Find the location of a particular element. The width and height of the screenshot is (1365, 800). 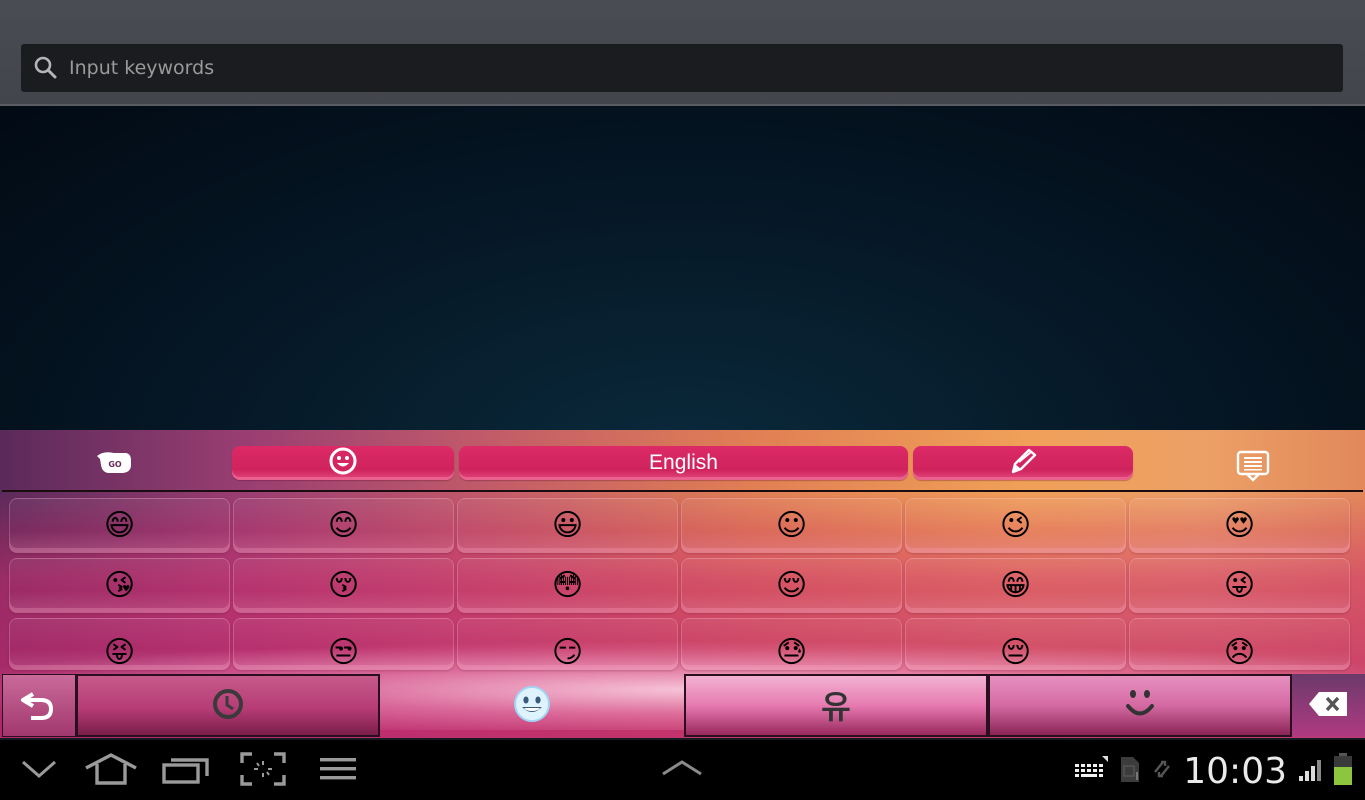

kissing-face-closed-eyes-icon: 😚 is located at coordinates (343, 585).